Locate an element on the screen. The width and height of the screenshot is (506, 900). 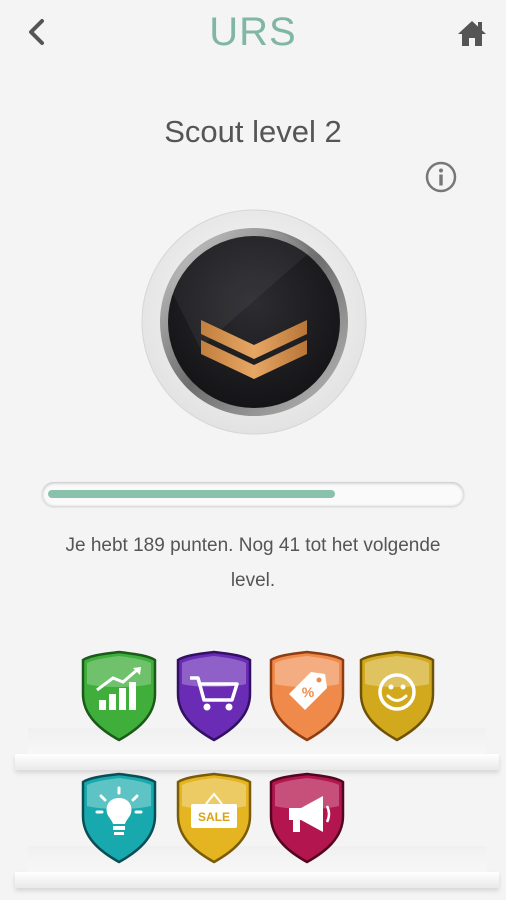
lightbulb-icon is located at coordinates (119, 818).